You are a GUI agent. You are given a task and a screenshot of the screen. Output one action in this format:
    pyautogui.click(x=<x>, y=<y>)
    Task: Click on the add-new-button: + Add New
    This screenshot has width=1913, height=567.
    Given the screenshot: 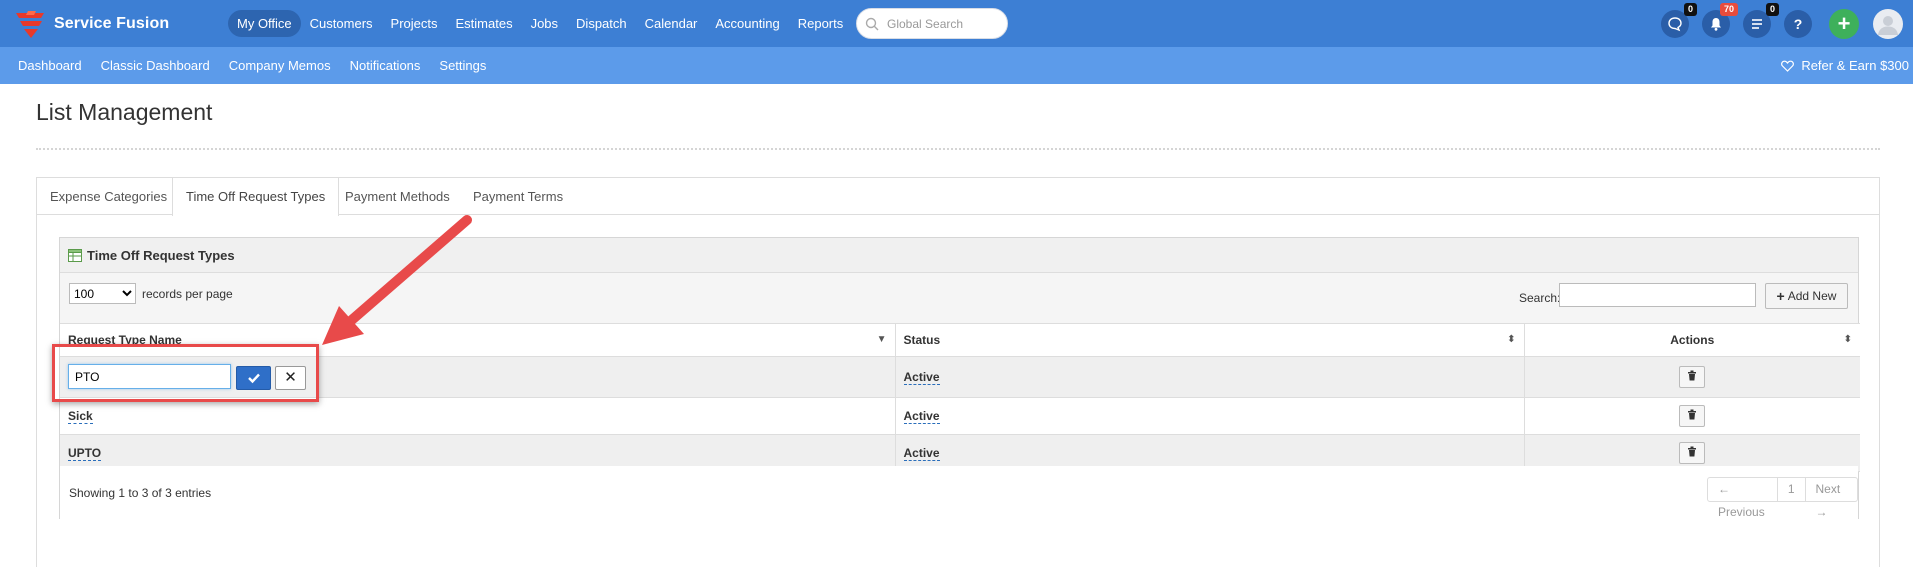 What is the action you would take?
    pyautogui.click(x=1806, y=296)
    